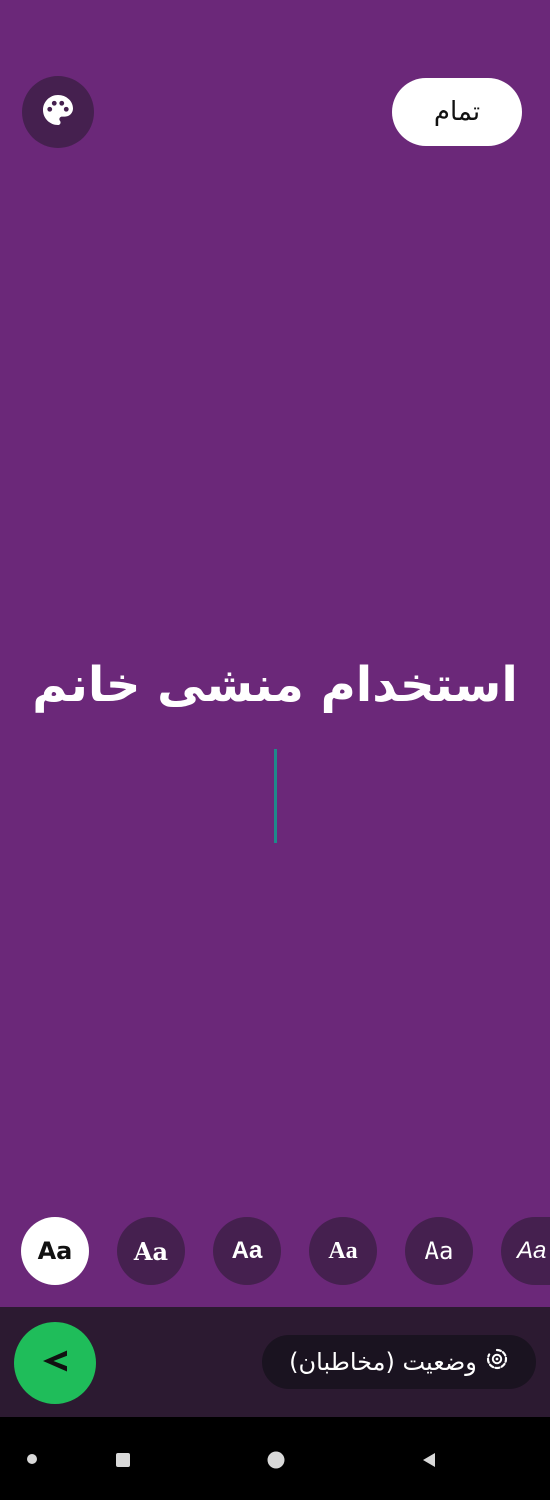  What do you see at coordinates (123, 1460) in the screenshot?
I see `recents-icon` at bounding box center [123, 1460].